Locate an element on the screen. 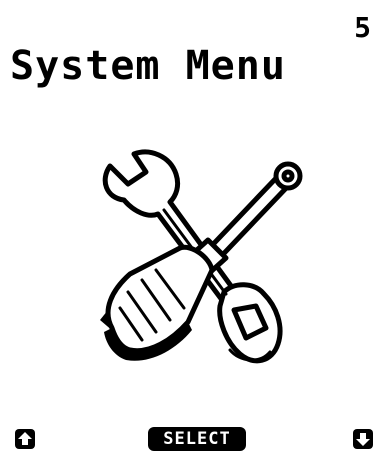  select-label: SELECT is located at coordinates (197, 438).